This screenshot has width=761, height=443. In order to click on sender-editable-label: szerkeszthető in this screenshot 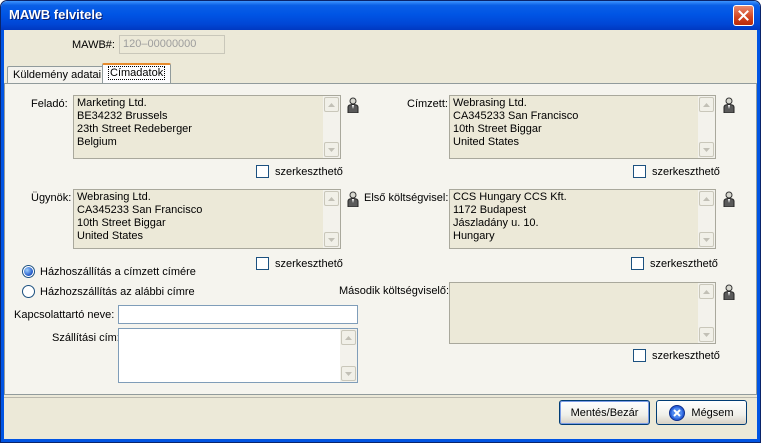, I will do `click(309, 171)`.